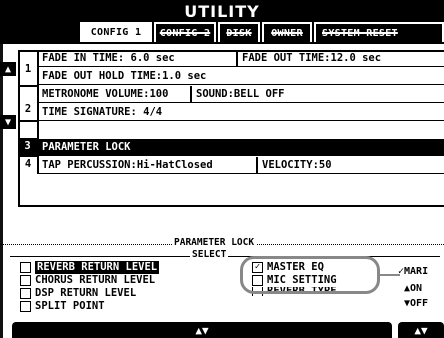 The width and height of the screenshot is (444, 338). Describe the element at coordinates (390, 275) in the screenshot. I see `callout-leader-line` at that location.